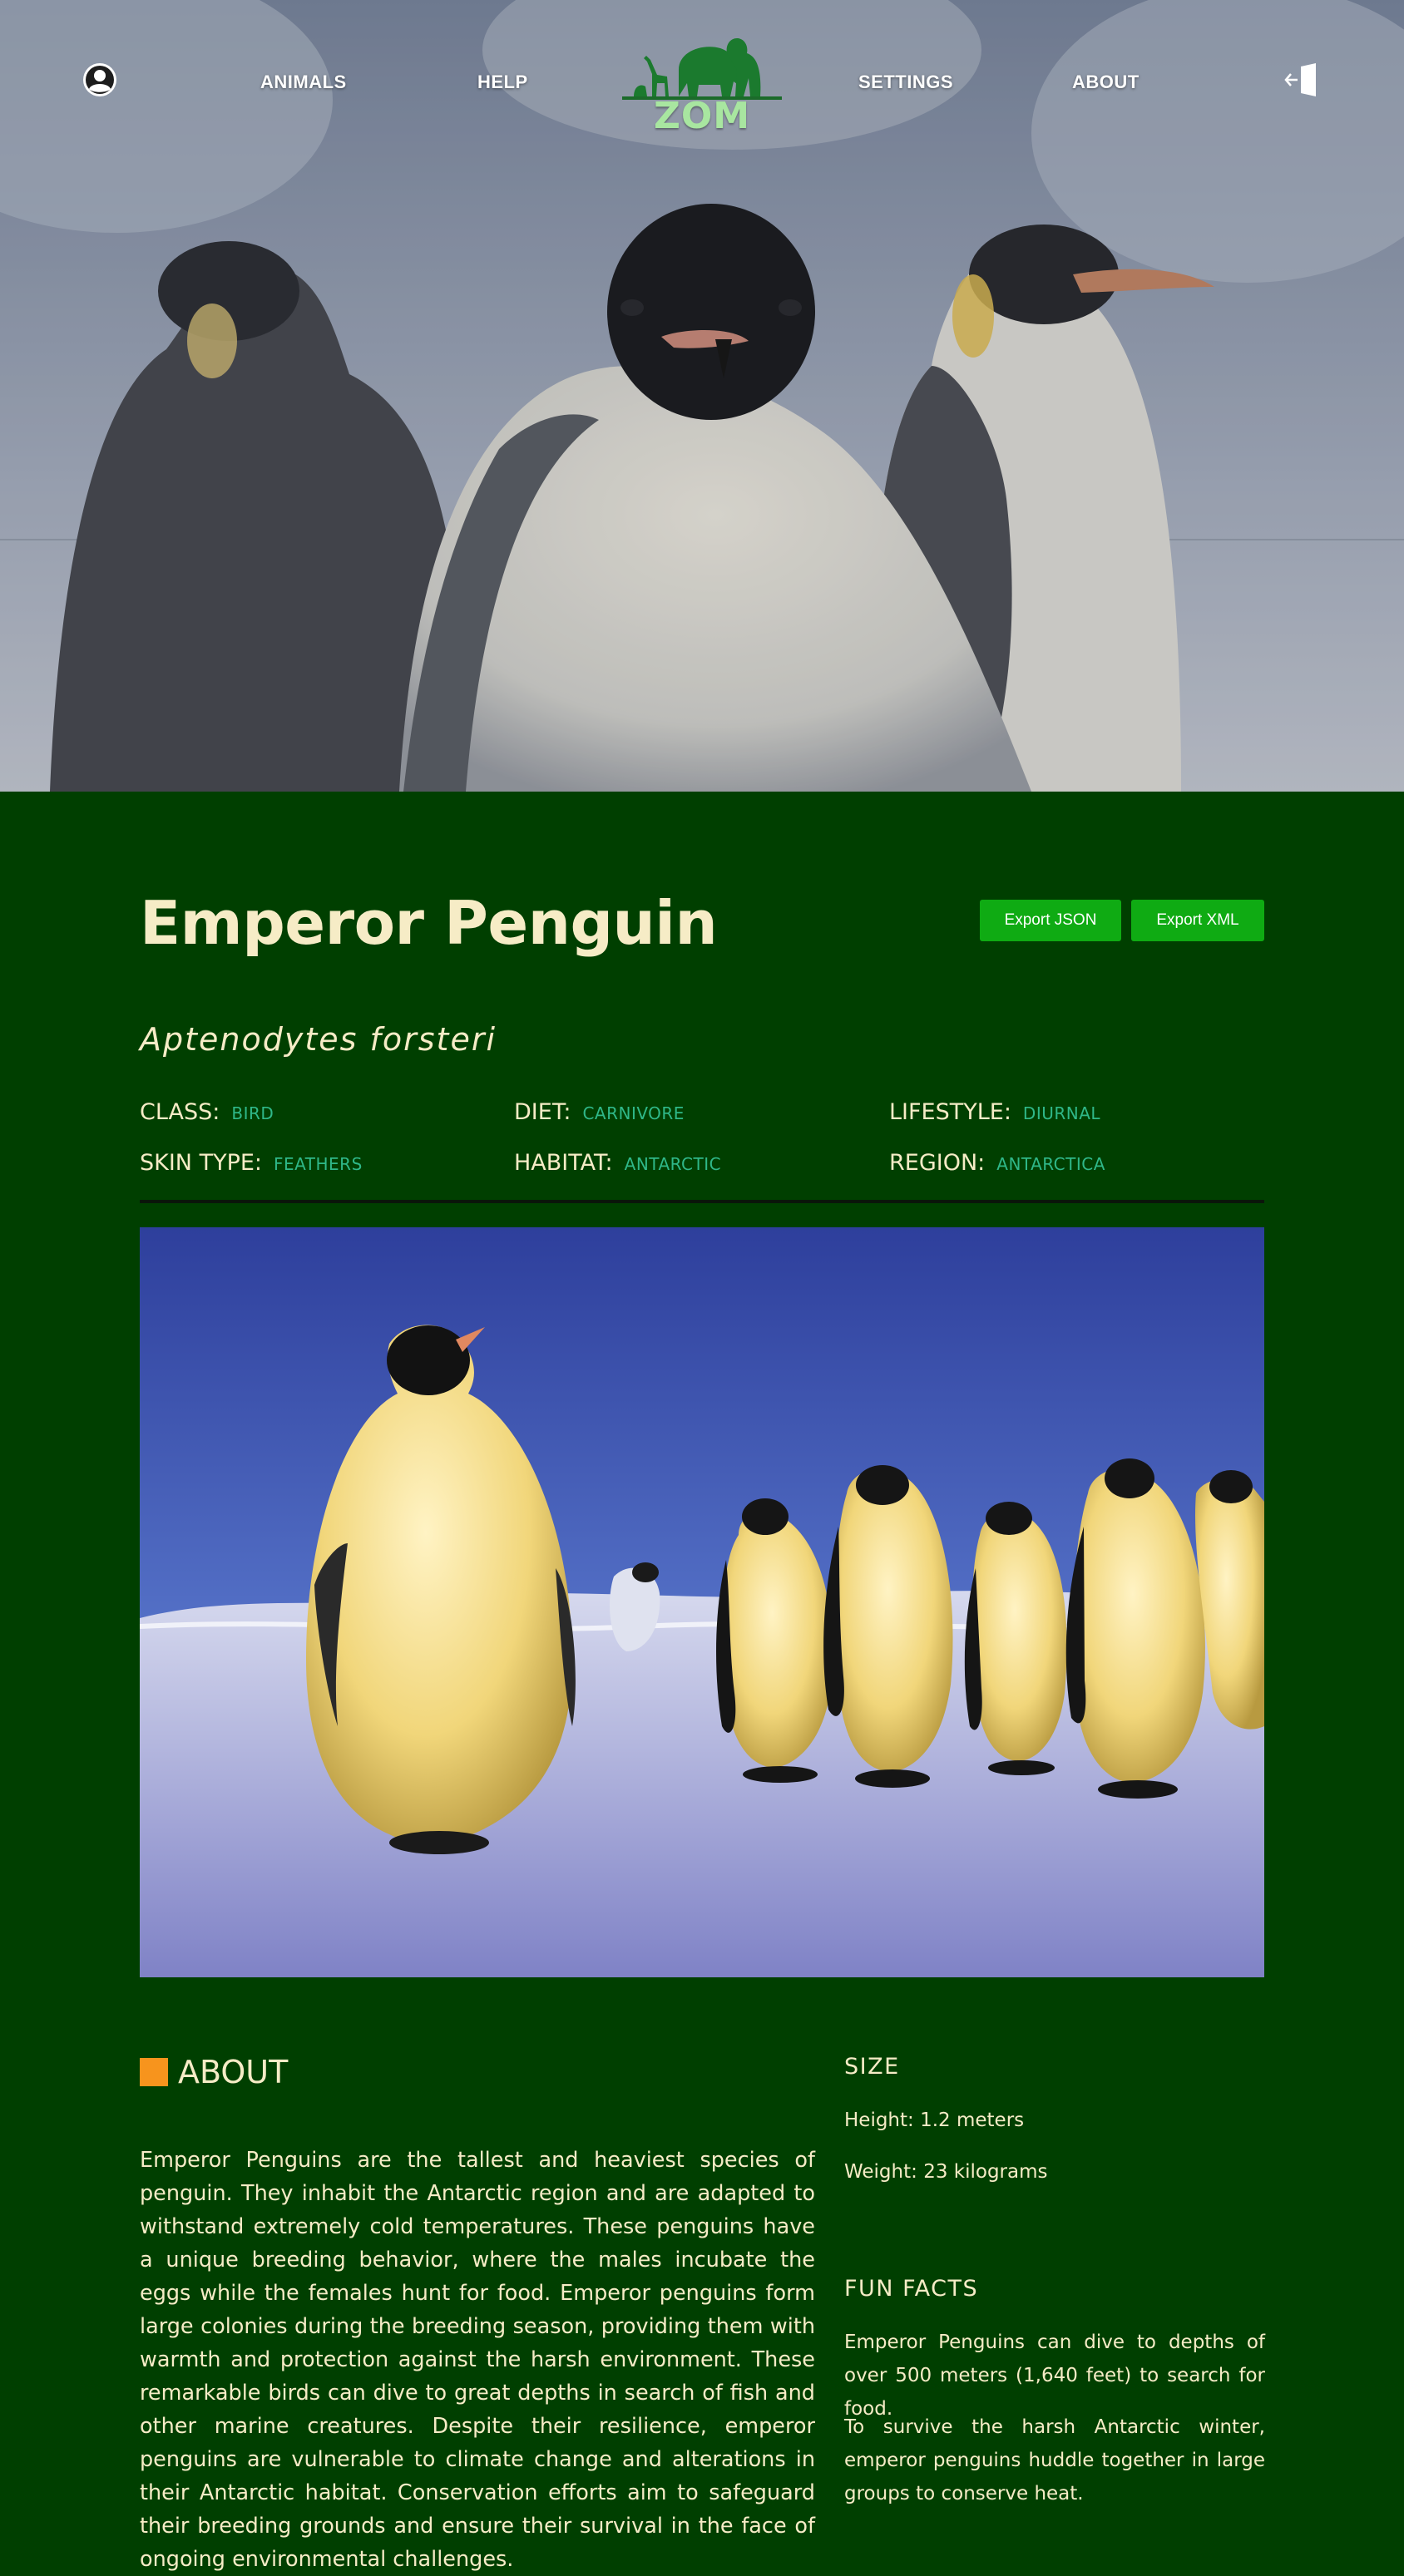 The width and height of the screenshot is (1404, 2576). What do you see at coordinates (234, 2072) in the screenshot?
I see `about-title: ABOUT` at bounding box center [234, 2072].